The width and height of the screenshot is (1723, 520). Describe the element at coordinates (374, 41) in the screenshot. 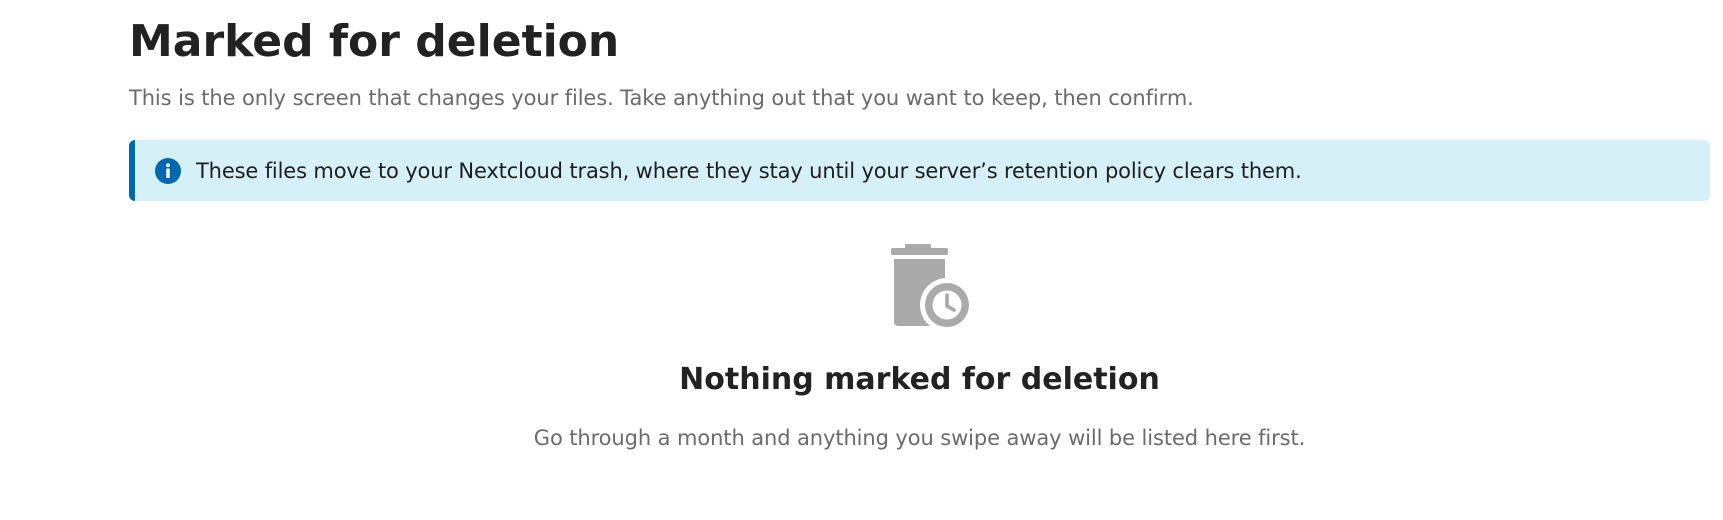

I see `page-title: Marked for deletion` at that location.